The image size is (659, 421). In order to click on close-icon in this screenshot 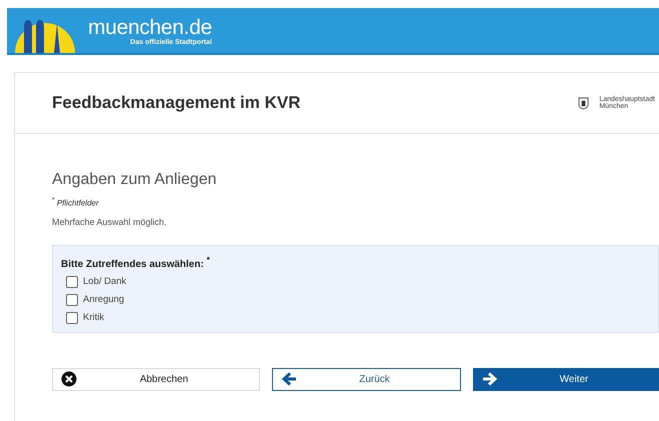, I will do `click(69, 379)`.